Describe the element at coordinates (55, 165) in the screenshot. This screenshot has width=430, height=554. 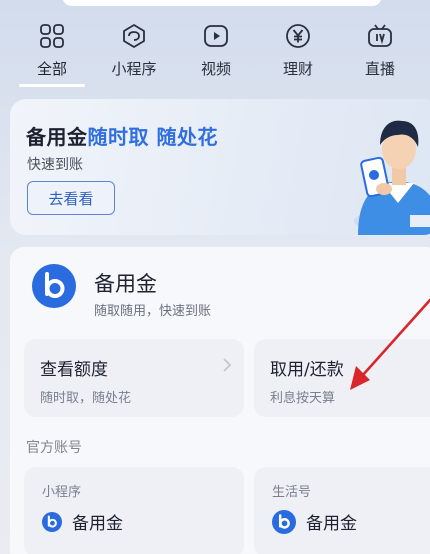
I see `promo-subtitle: 快速到账` at that location.